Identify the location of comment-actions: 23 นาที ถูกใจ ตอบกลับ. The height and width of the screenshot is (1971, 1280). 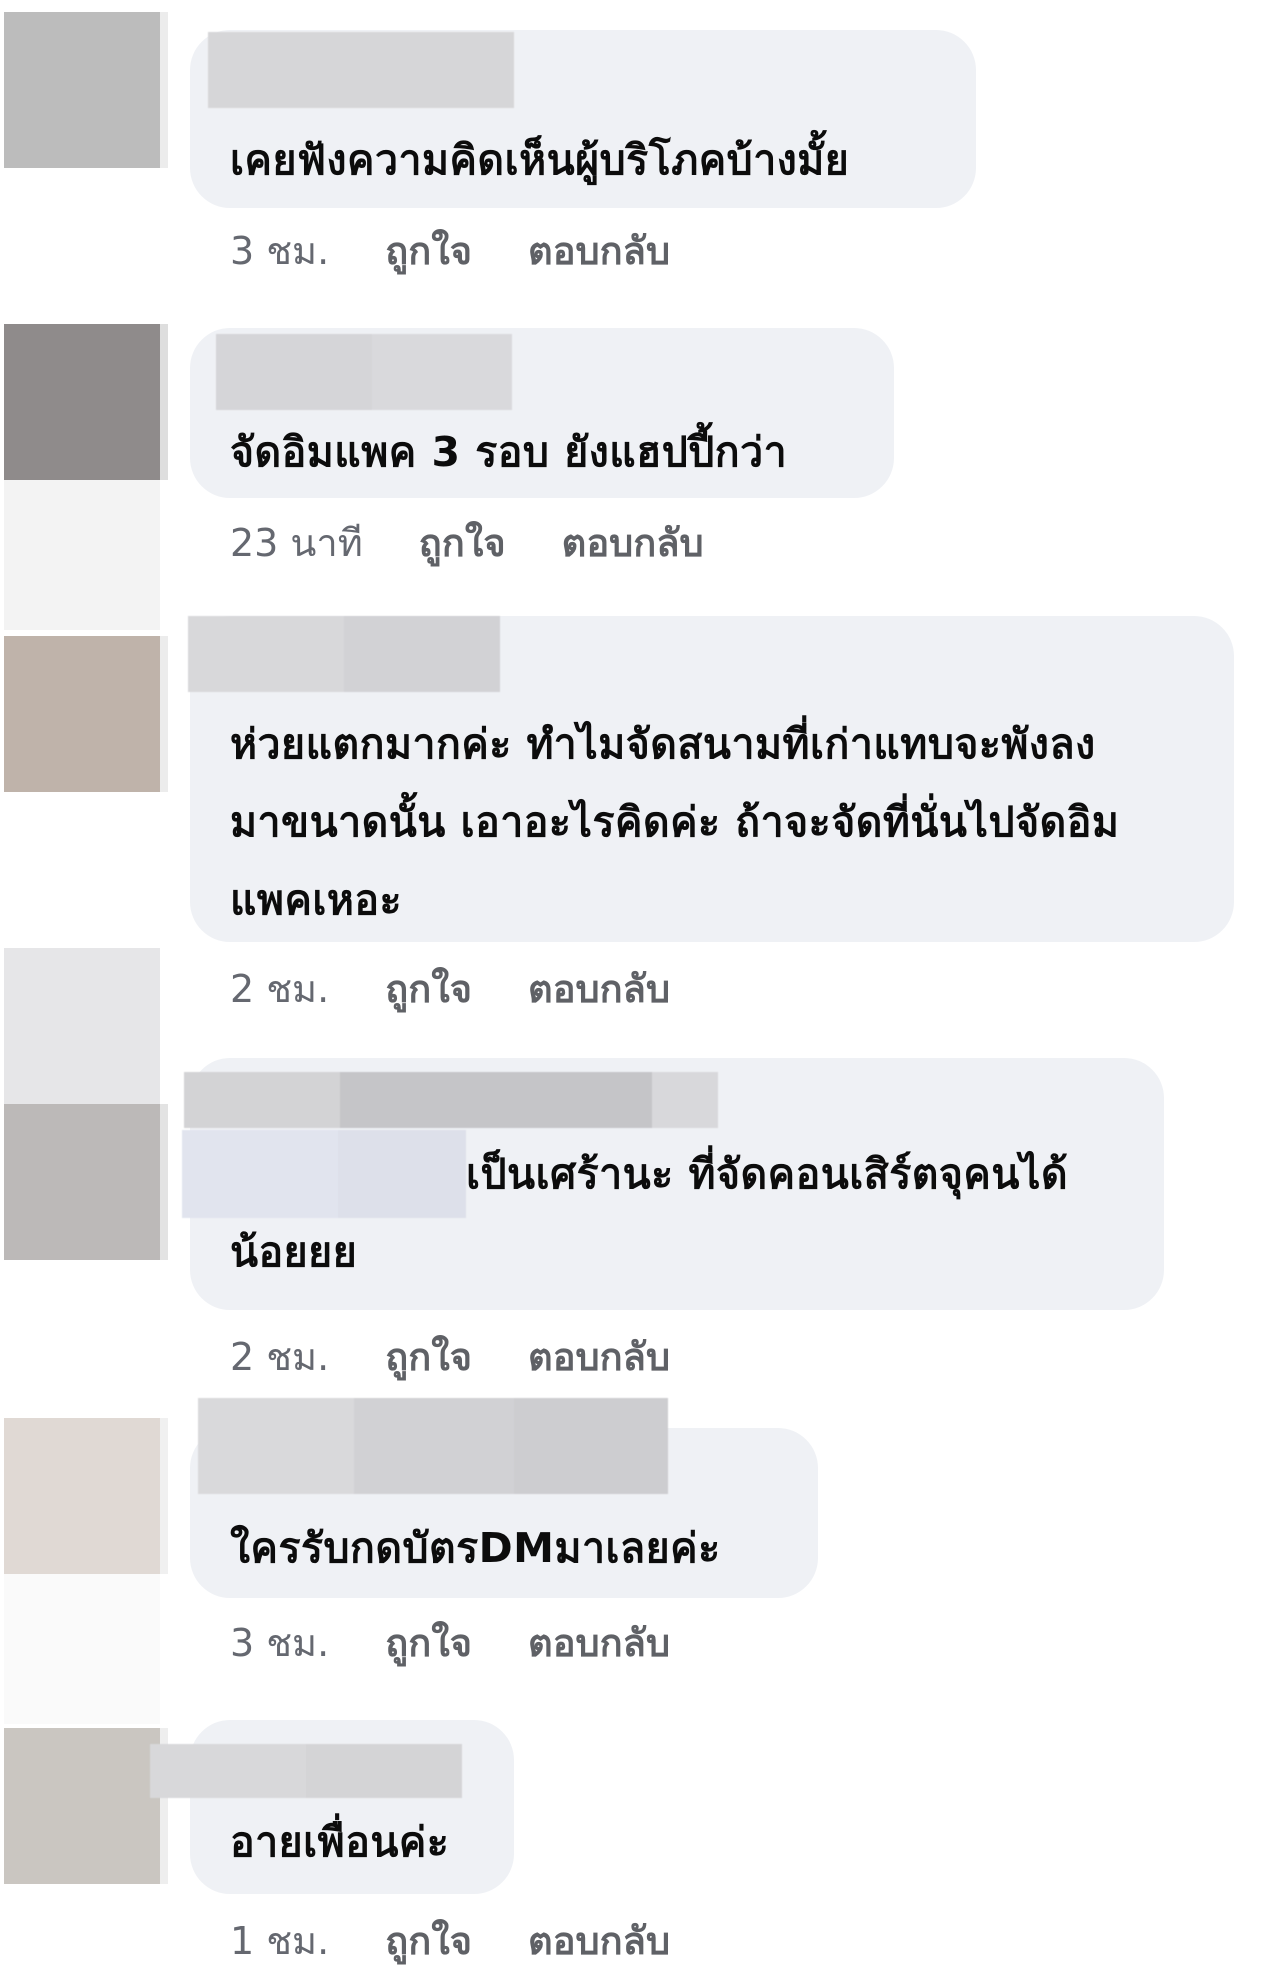
(467, 542).